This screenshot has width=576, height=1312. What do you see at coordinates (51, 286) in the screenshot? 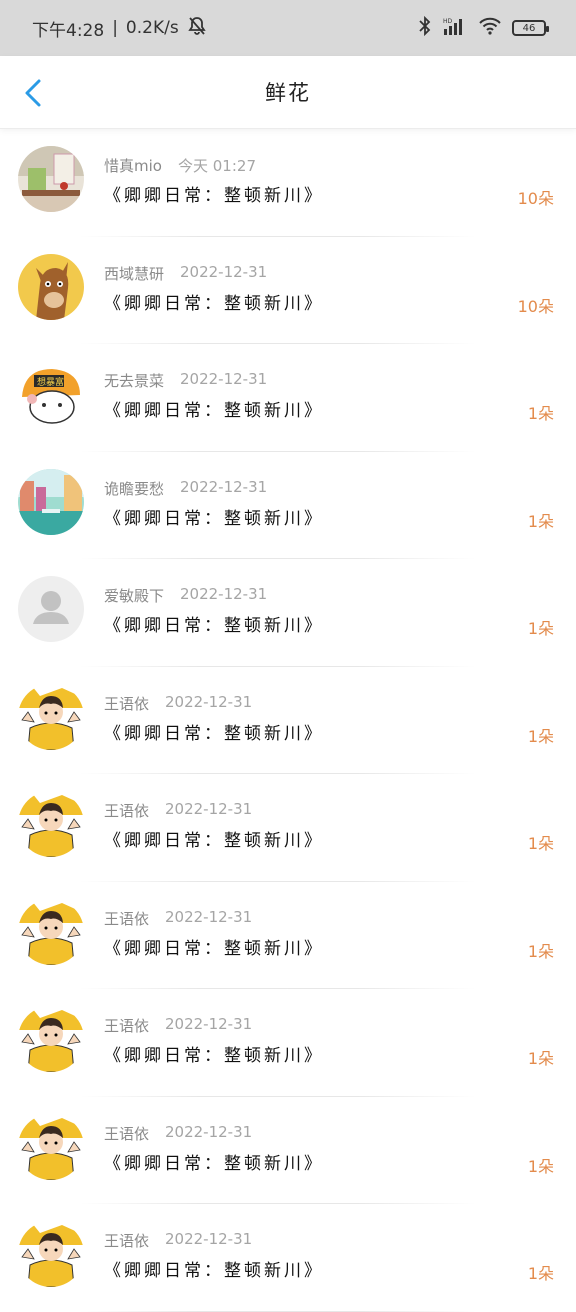
I see `cartoon-horse-avatar` at bounding box center [51, 286].